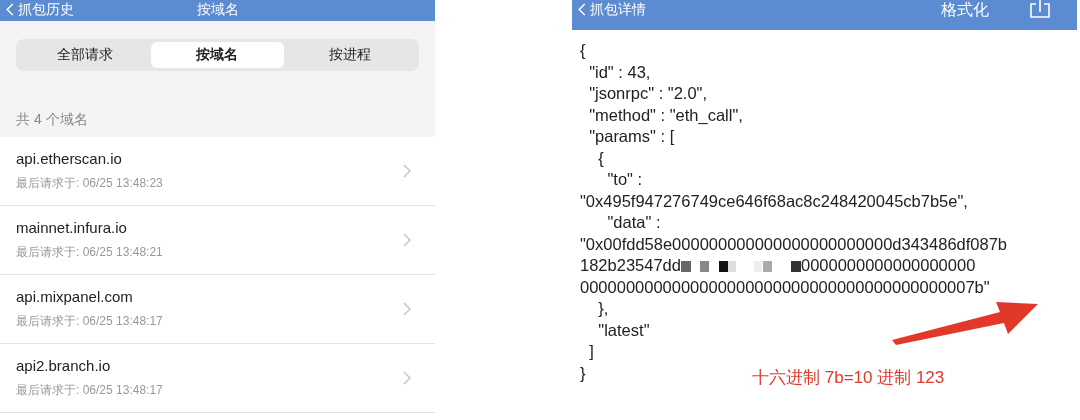 The height and width of the screenshot is (420, 1080). Describe the element at coordinates (217, 378) in the screenshot. I see `domain-row: api2.branch.io 最后请求于: 06/25 13:48:17` at that location.